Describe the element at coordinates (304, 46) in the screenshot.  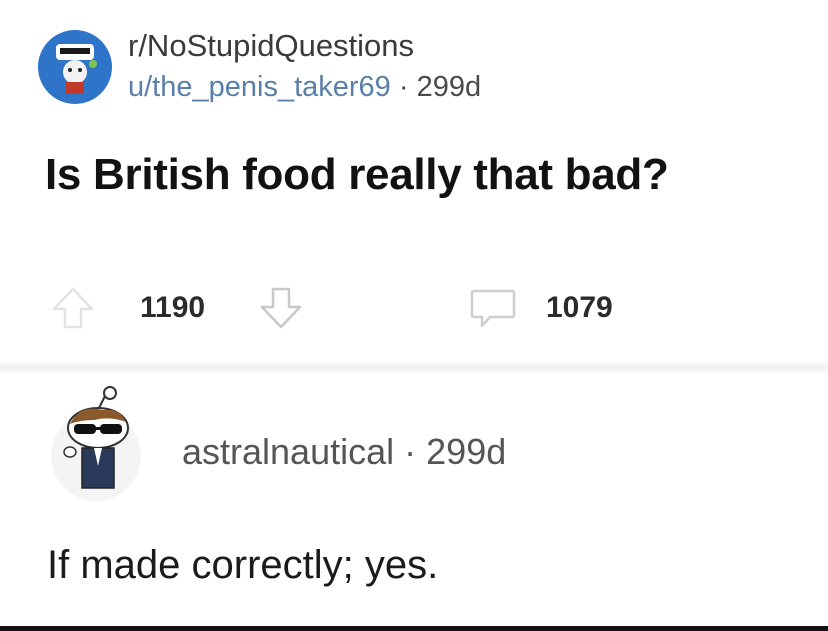
I see `subreddit-name: r/NoStupidQuestions` at that location.